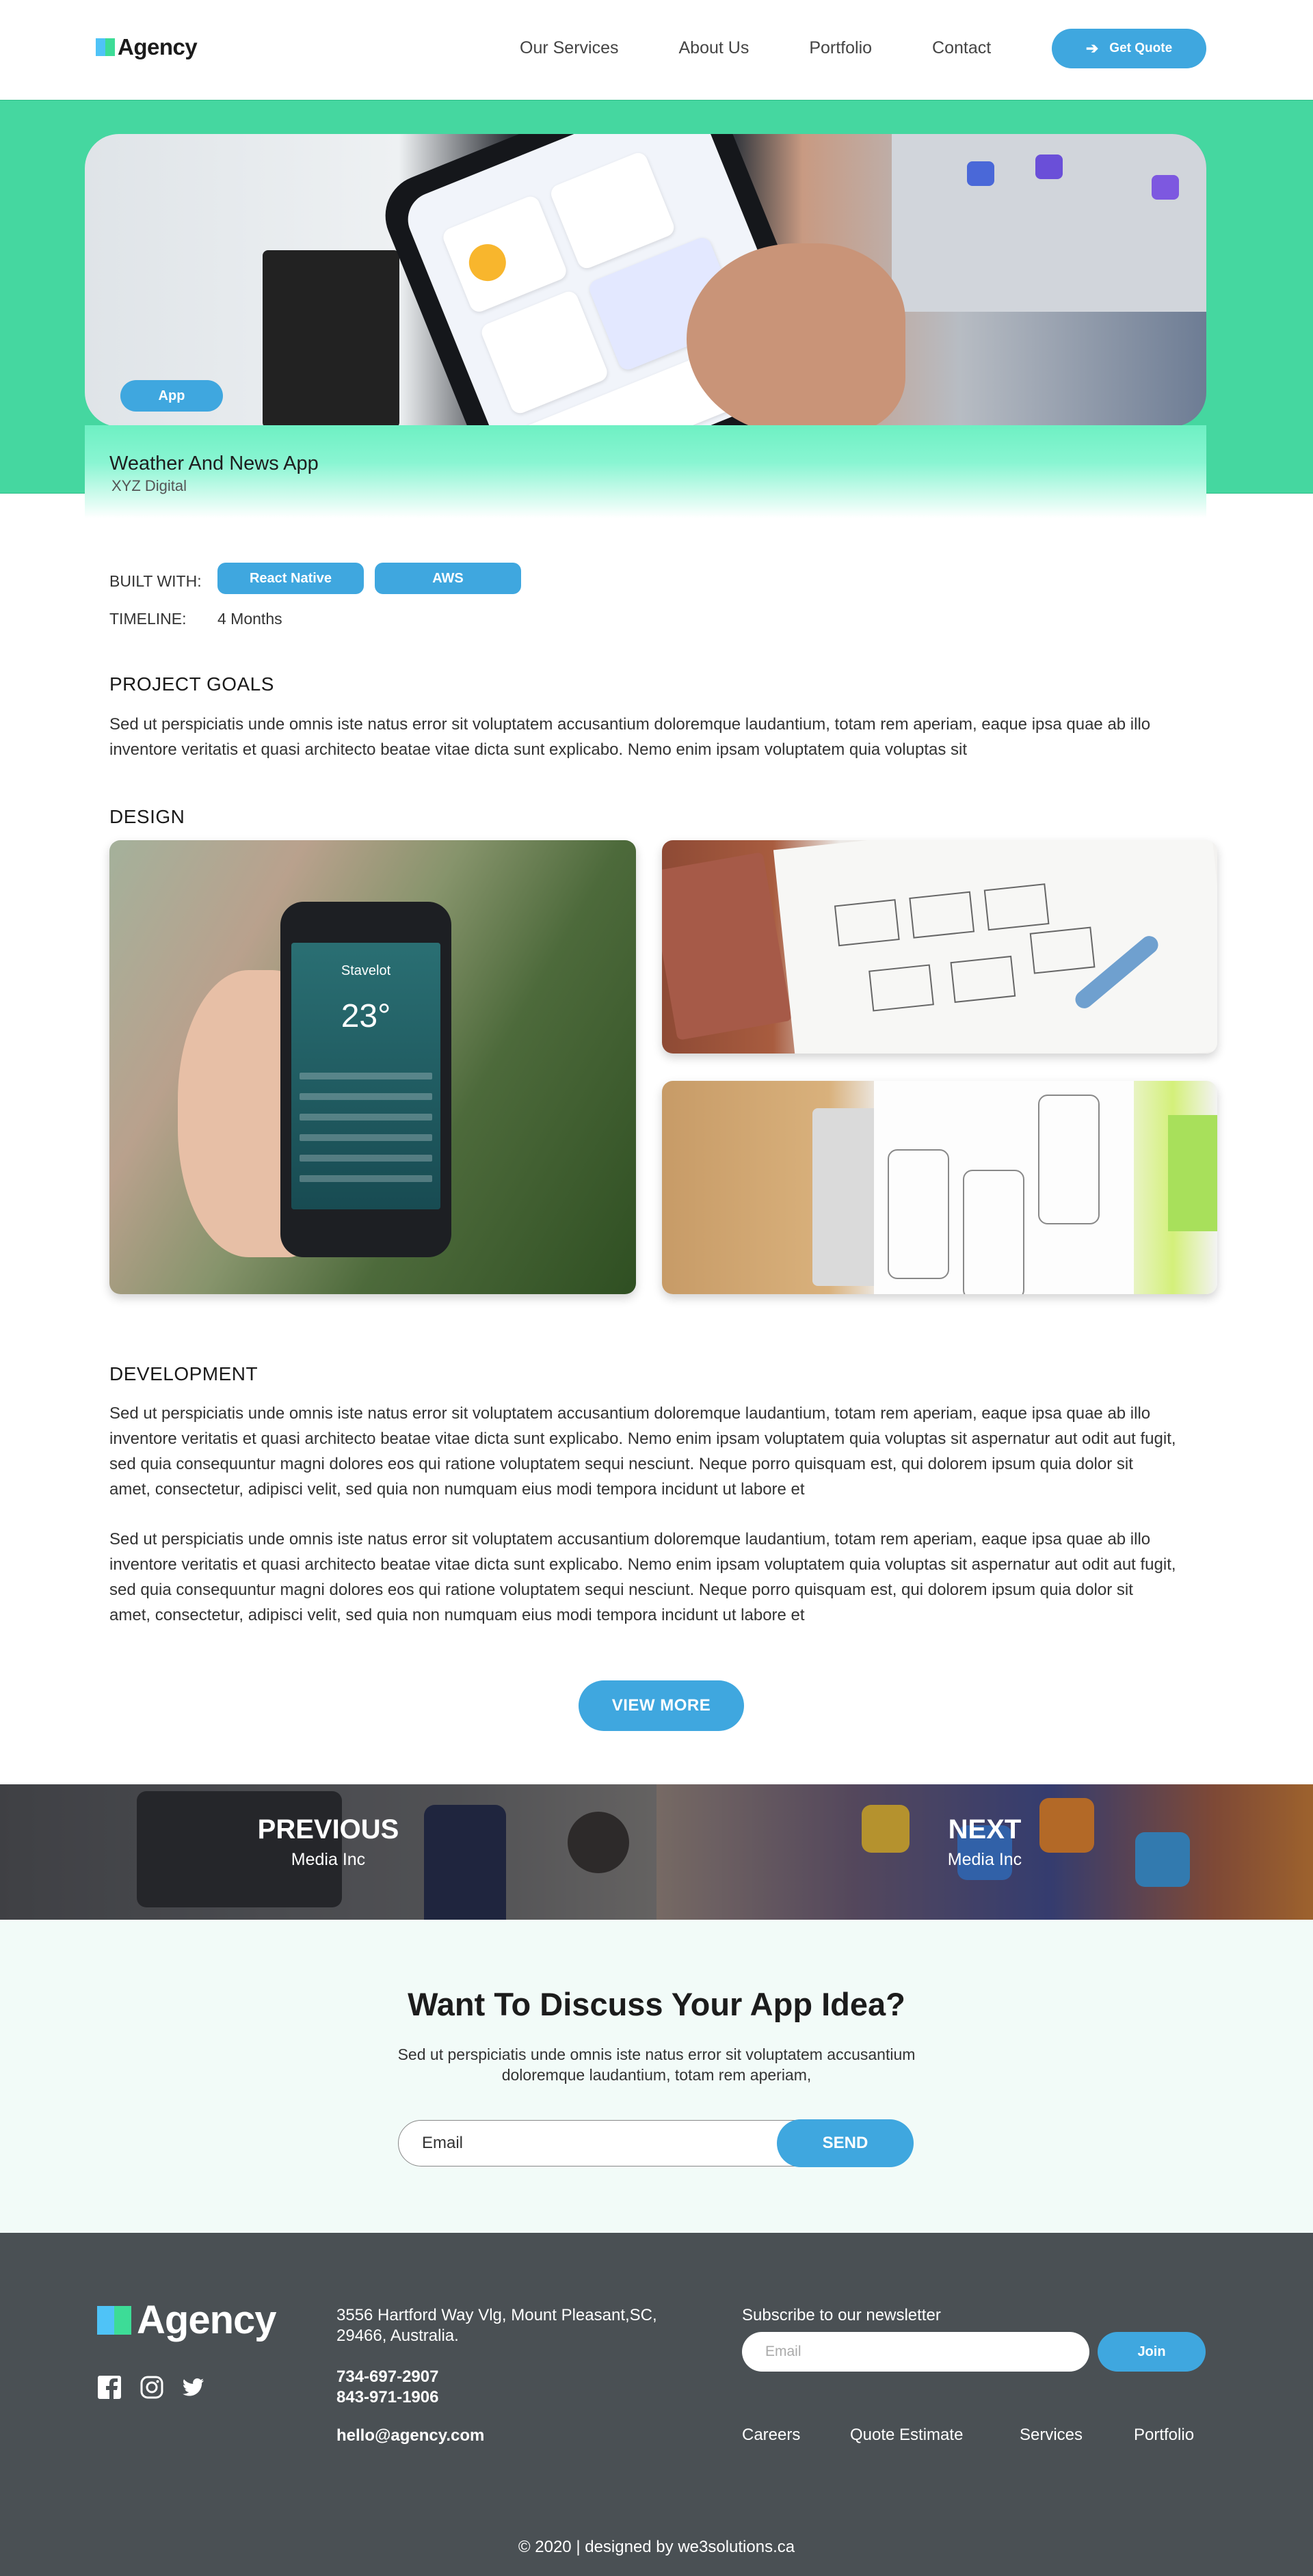  Describe the element at coordinates (569, 48) in the screenshot. I see `nav-our-services: Our Services` at that location.